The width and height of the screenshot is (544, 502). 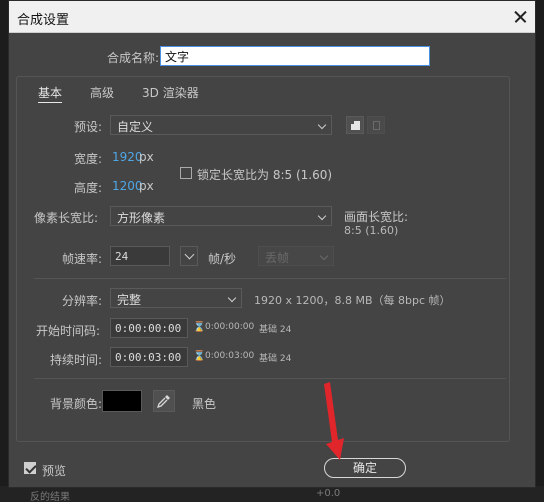 What do you see at coordinates (371, 230) in the screenshot?
I see `frame-aspect-value: 8:5 (1.60)` at bounding box center [371, 230].